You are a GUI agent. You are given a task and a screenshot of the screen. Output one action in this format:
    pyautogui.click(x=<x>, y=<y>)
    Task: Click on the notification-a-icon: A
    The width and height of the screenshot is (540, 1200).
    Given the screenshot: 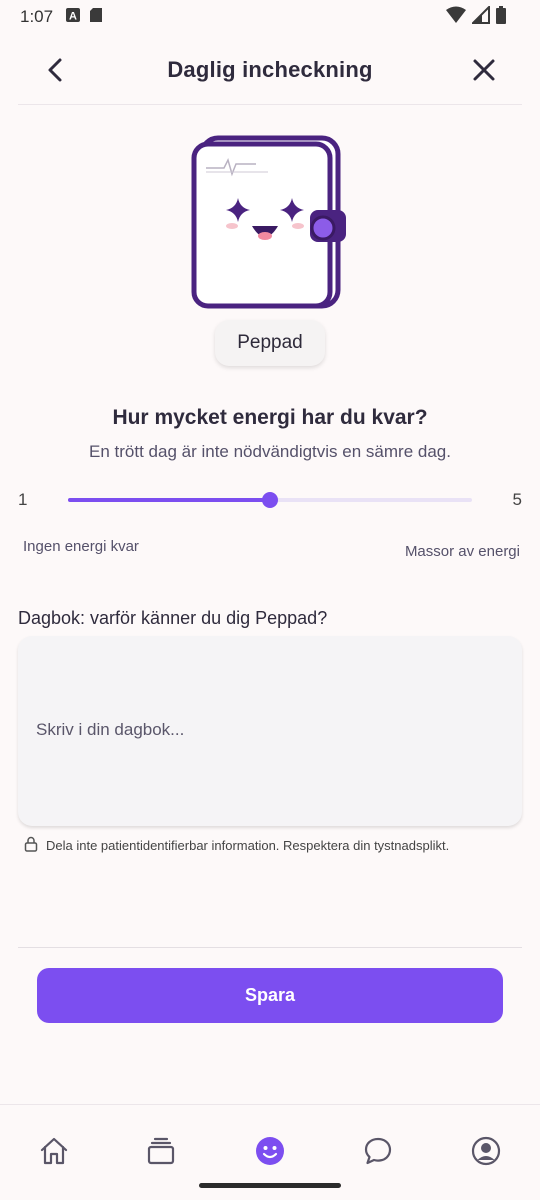 What is the action you would take?
    pyautogui.click(x=73, y=17)
    